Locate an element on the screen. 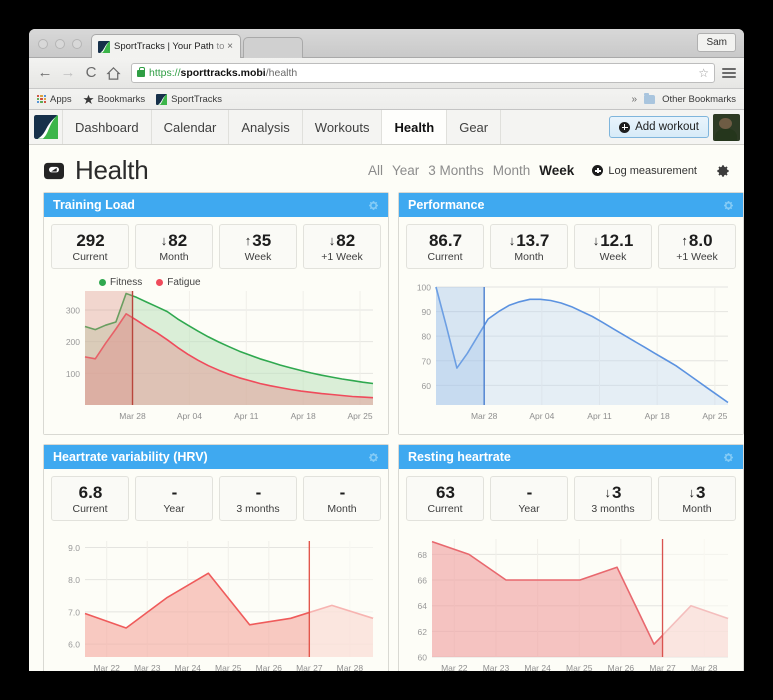 Image resolution: width=773 pixels, height=700 pixels. svg-text: Mar 24 is located at coordinates (188, 667).